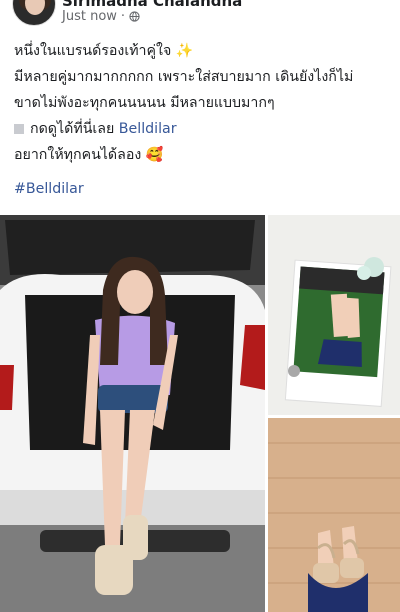 This screenshot has width=400, height=612. Describe the element at coordinates (134, 16) in the screenshot. I see `globe-icon` at that location.